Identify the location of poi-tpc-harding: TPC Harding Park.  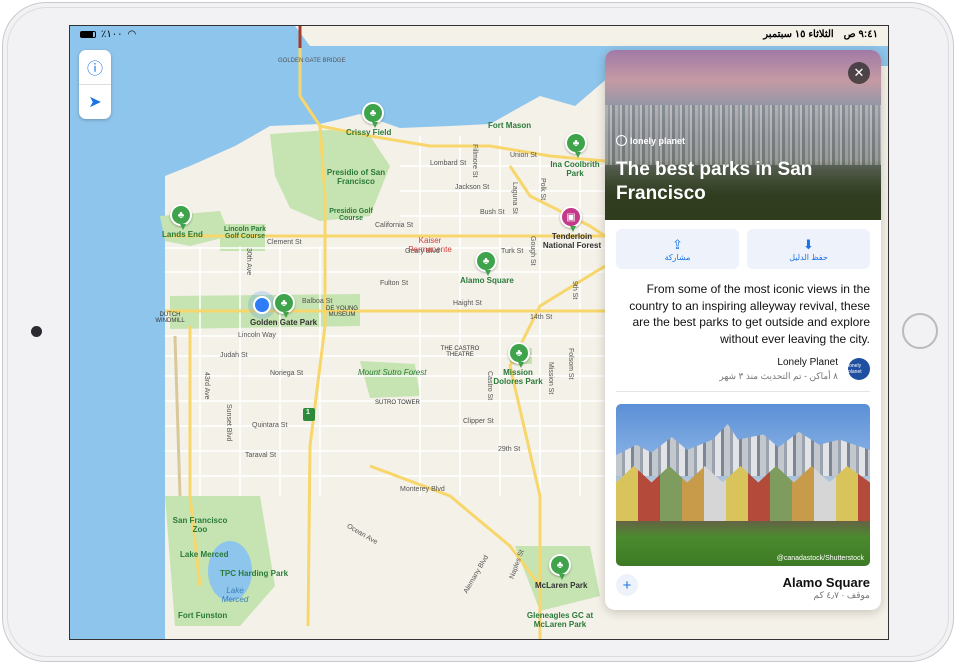
(254, 573).